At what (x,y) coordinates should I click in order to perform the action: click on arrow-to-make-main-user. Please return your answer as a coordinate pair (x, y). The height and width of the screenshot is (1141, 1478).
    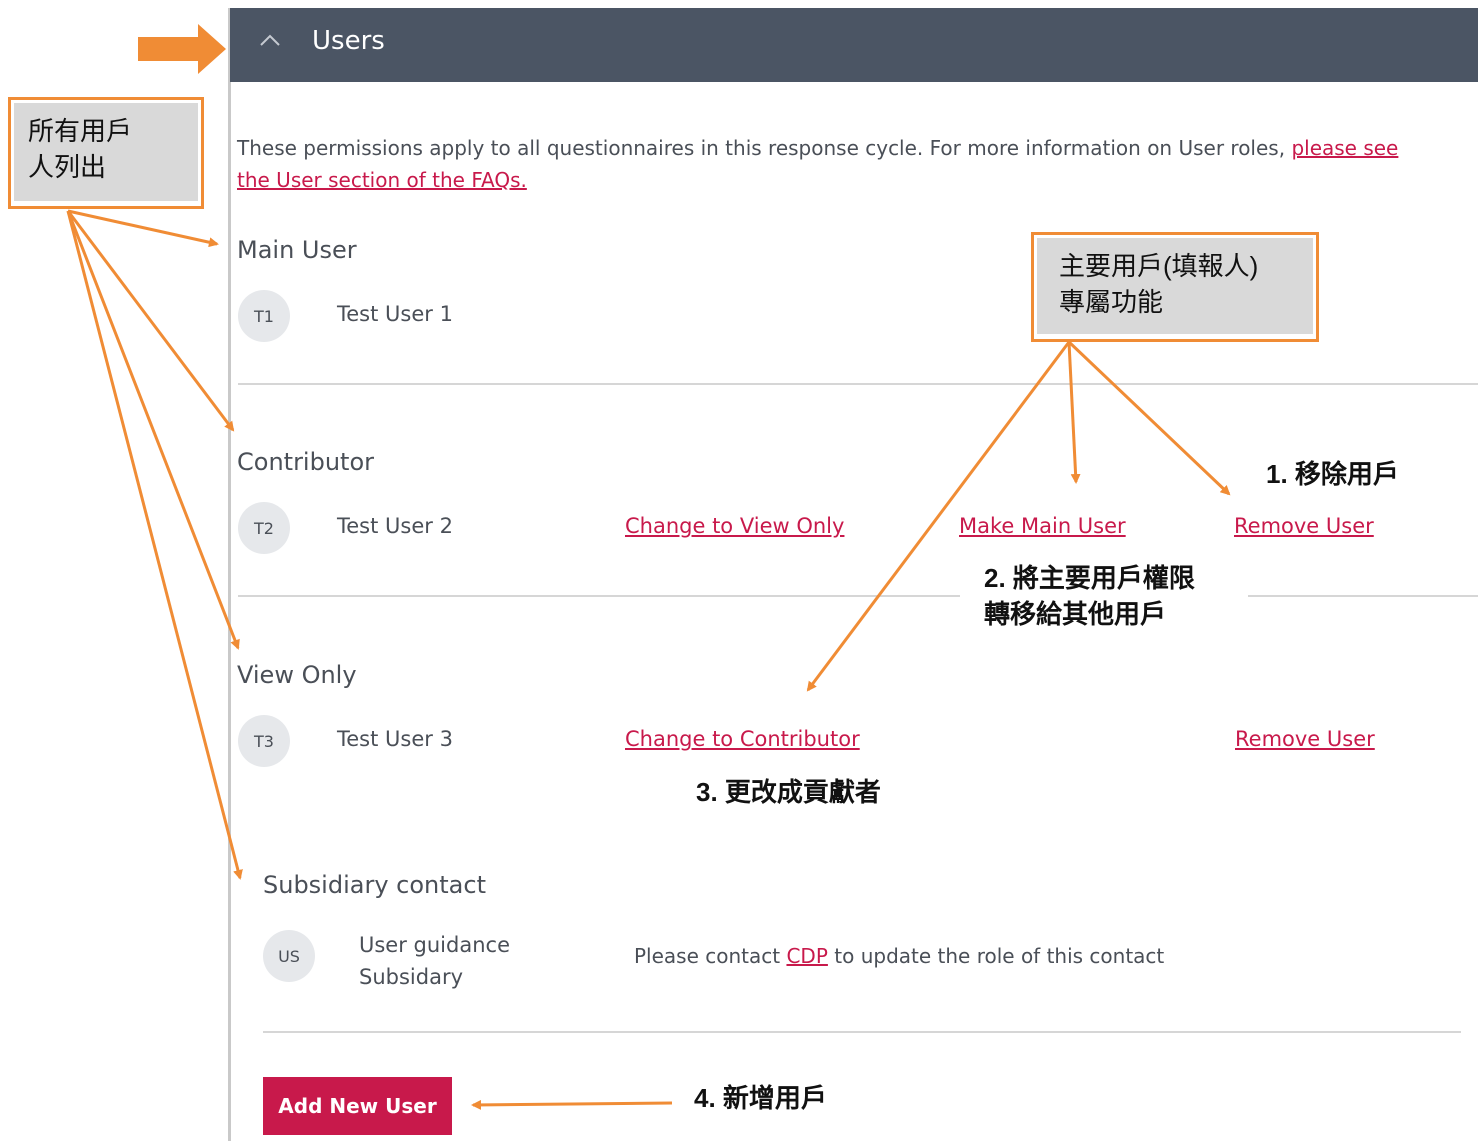
    Looking at the image, I should click on (1074, 412).